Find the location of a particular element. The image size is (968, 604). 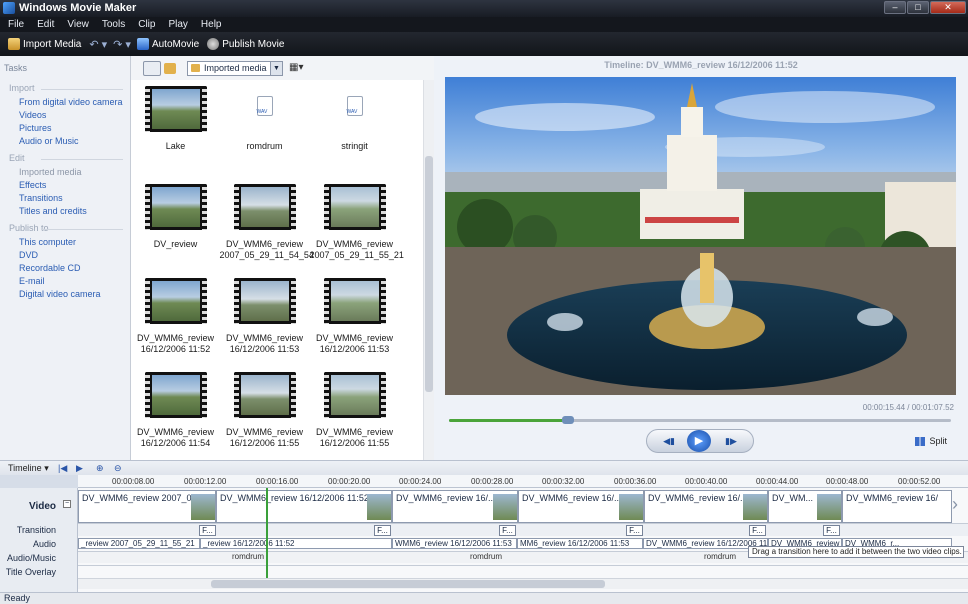

video-clip: DV_WMM6_review 16/ is located at coordinates (897, 506).